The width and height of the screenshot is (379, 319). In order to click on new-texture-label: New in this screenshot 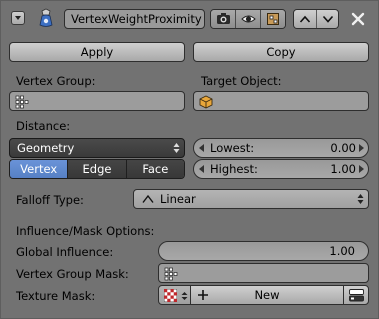, I will do `click(267, 295)`.